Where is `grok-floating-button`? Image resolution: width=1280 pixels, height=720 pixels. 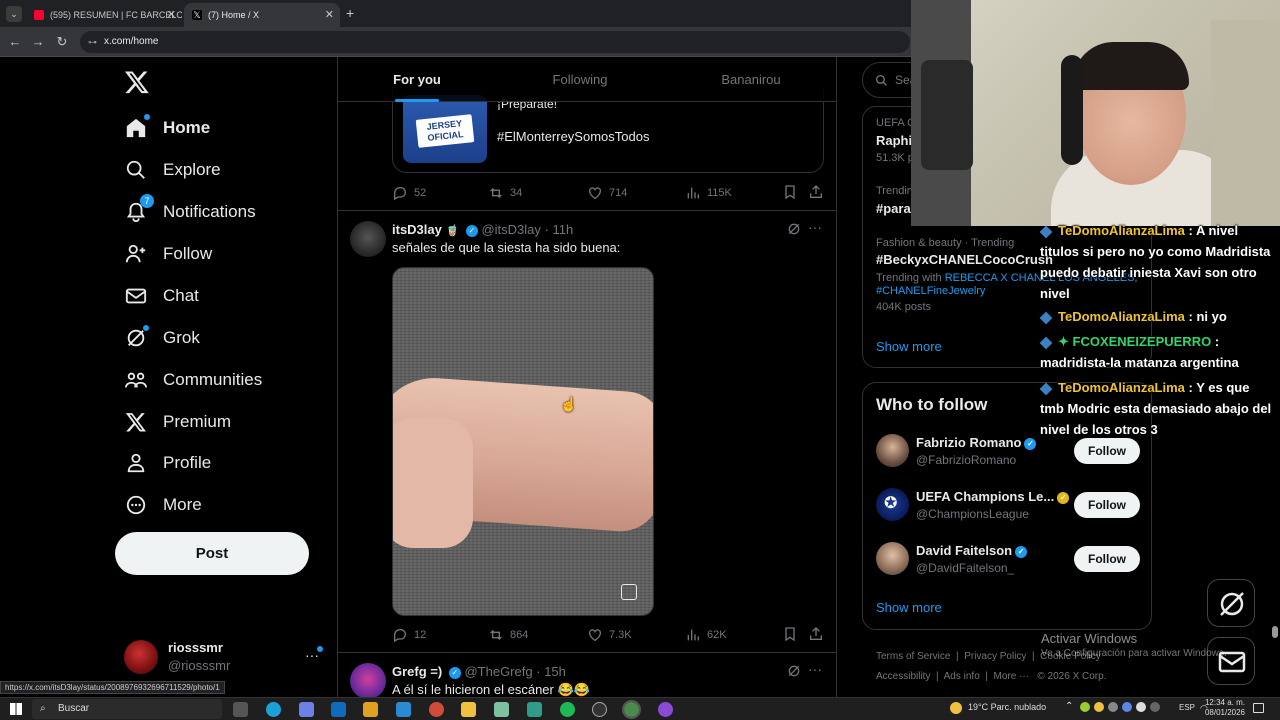 grok-floating-button is located at coordinates (1231, 603).